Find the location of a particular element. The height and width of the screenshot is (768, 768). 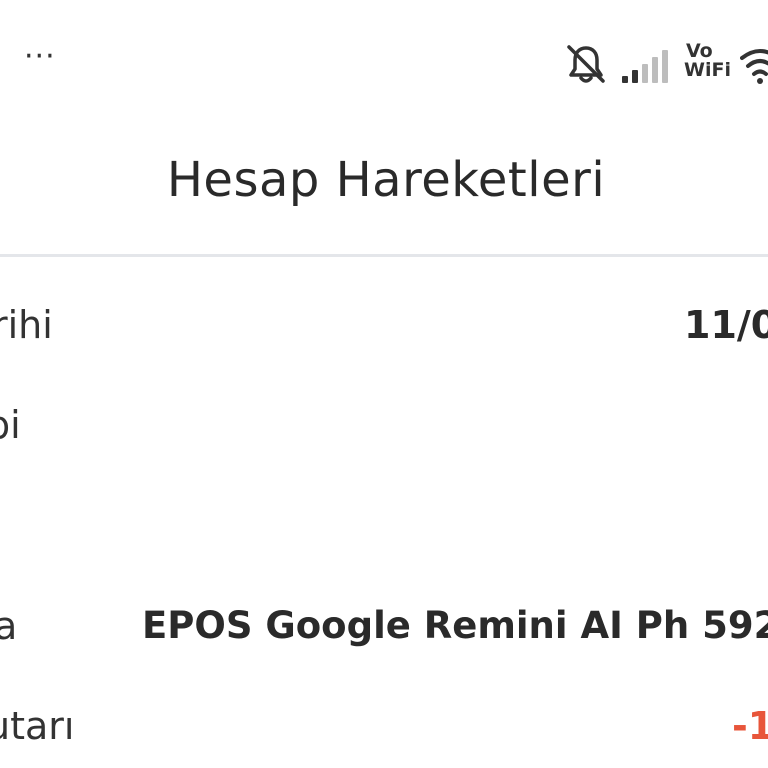

header-divider is located at coordinates (384, 255).